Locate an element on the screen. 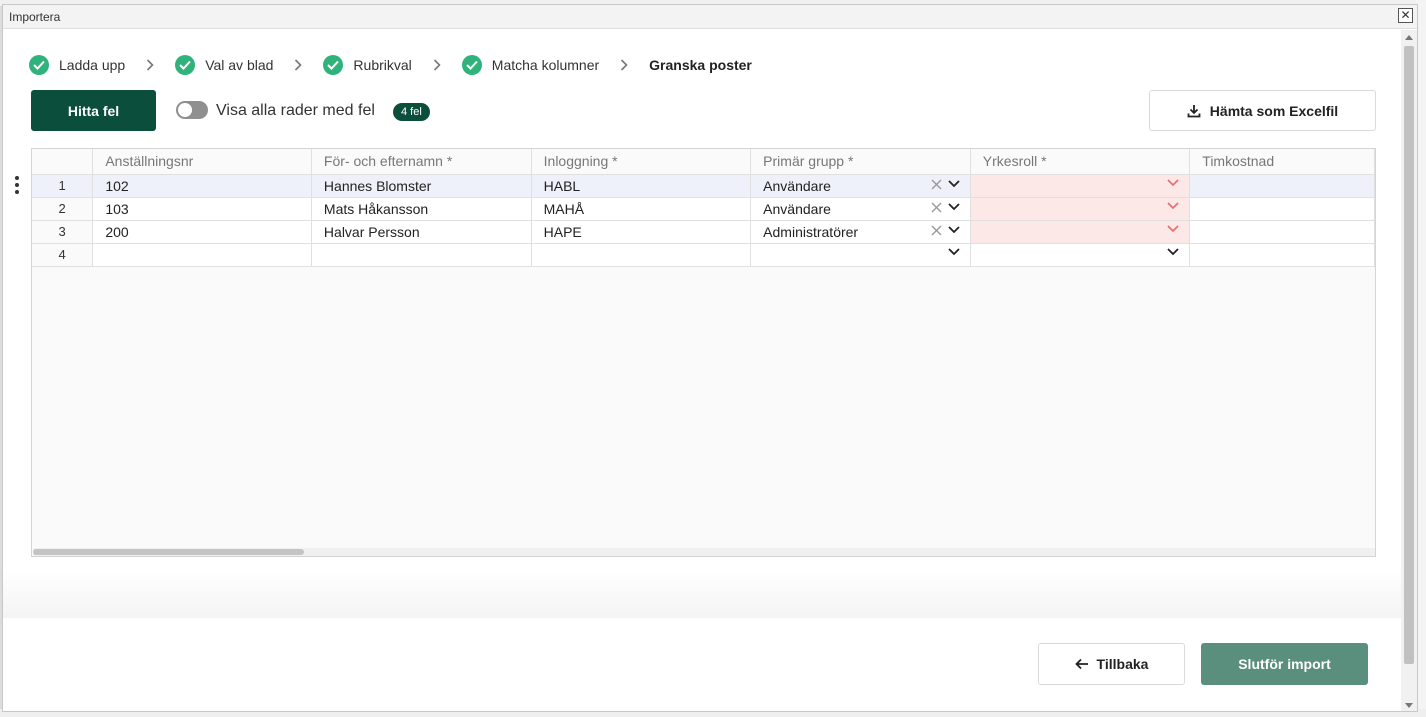 Image resolution: width=1426 pixels, height=717 pixels. step-label: Rubrikval is located at coordinates (382, 65).